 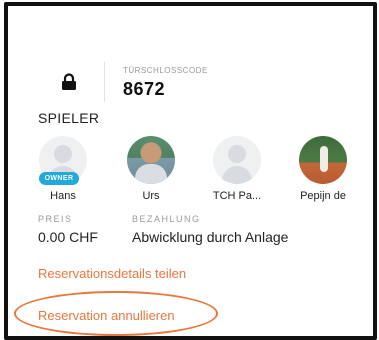 What do you see at coordinates (210, 237) in the screenshot?
I see `payment-value: Abwicklung durch Anlage` at bounding box center [210, 237].